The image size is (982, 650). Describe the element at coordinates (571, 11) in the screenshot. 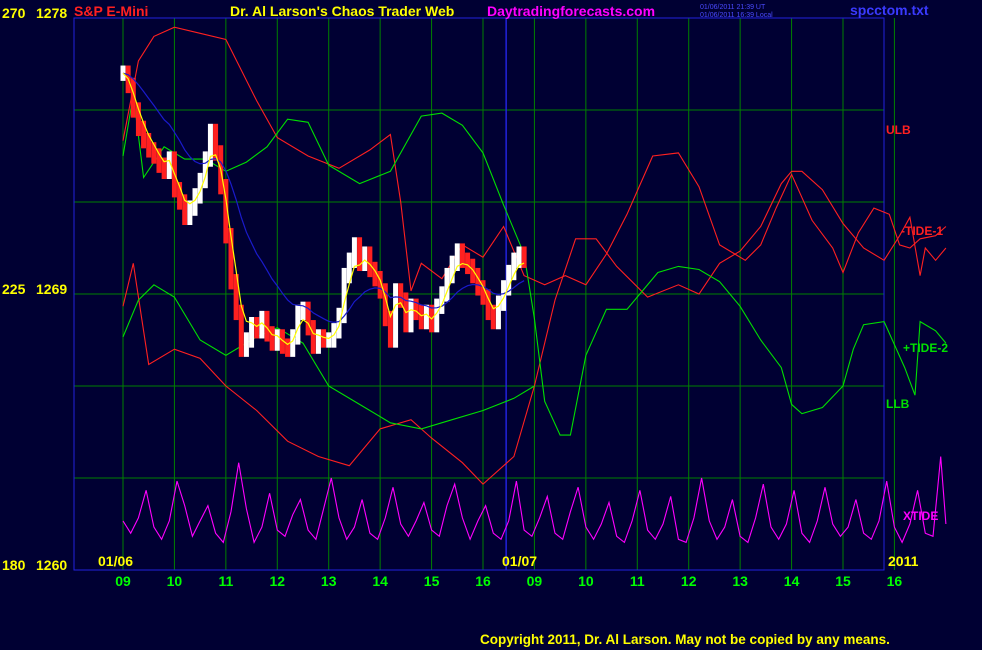

I see `site-label: Daytradingforecasts.com` at that location.